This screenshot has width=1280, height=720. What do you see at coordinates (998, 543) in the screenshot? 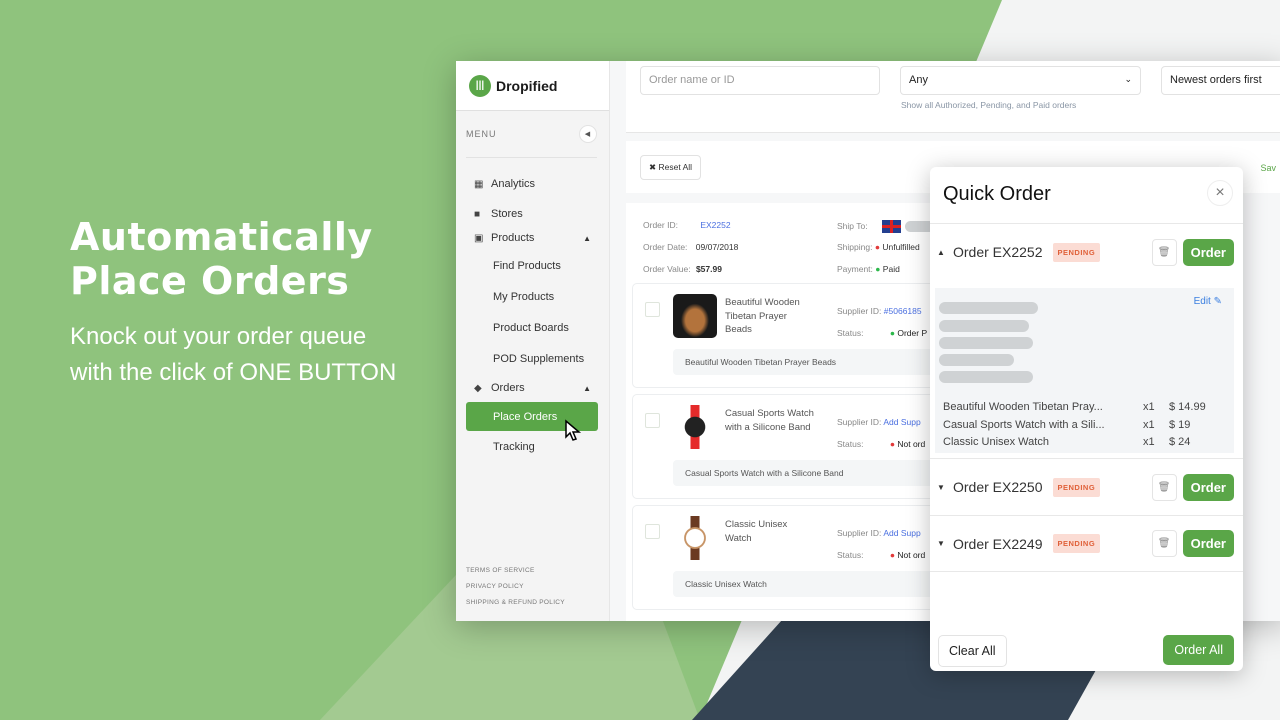
I see `order-title: Order EX2249` at bounding box center [998, 543].